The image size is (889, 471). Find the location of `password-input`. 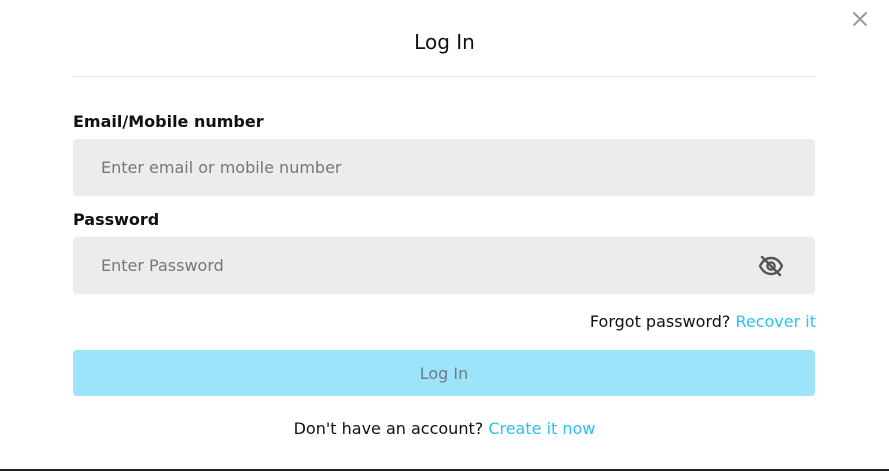

password-input is located at coordinates (444, 265).